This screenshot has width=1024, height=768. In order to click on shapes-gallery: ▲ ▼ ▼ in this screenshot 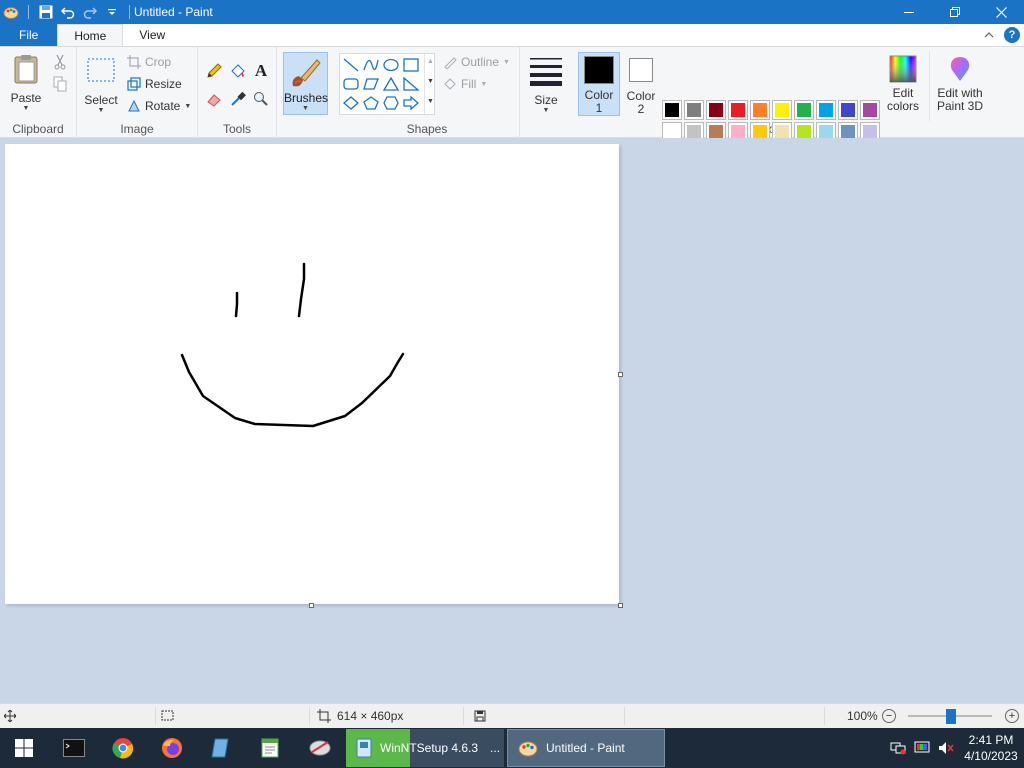, I will do `click(387, 84)`.